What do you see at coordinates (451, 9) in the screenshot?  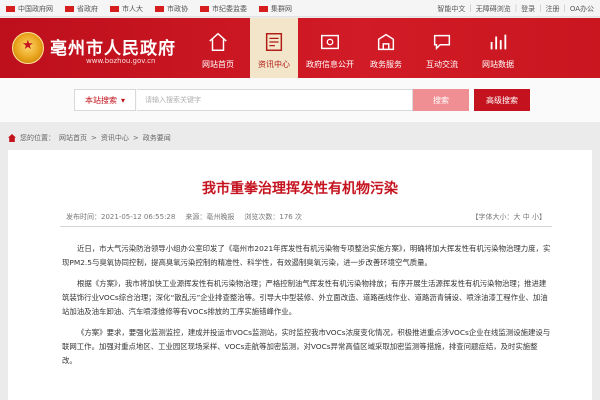 I see `lang-link: 智能中文` at bounding box center [451, 9].